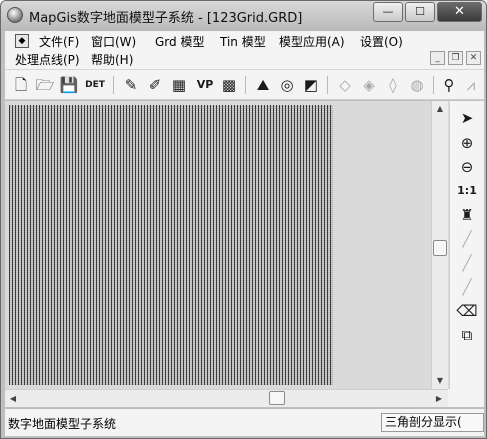 The height and width of the screenshot is (439, 487). What do you see at coordinates (440, 381) in the screenshot?
I see `scroll-down-arrow: ▼` at bounding box center [440, 381].